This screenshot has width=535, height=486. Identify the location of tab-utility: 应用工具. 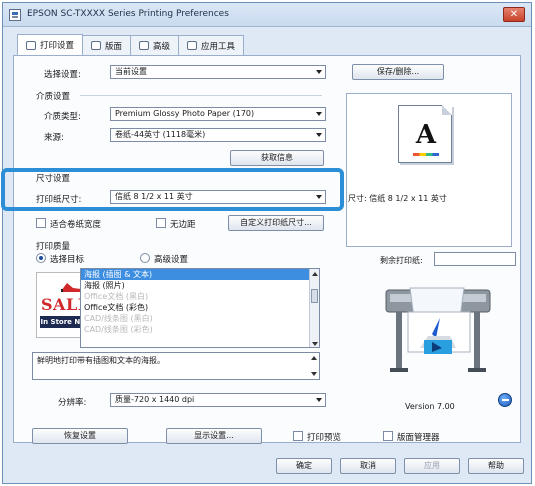
(211, 45).